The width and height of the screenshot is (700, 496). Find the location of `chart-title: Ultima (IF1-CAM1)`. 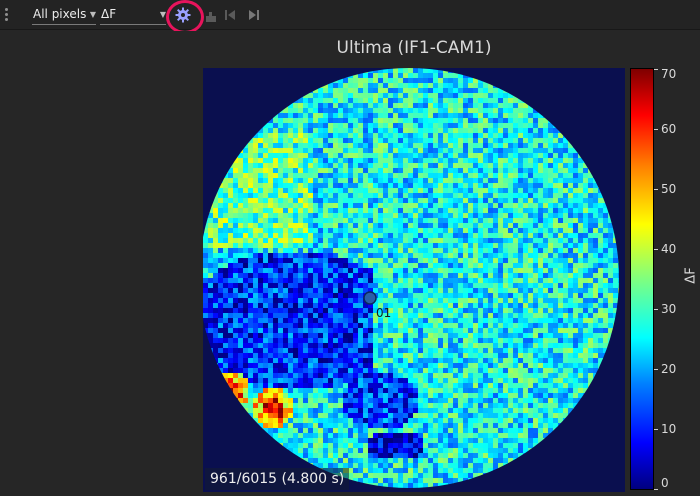

chart-title: Ultima (IF1-CAM1) is located at coordinates (414, 48).